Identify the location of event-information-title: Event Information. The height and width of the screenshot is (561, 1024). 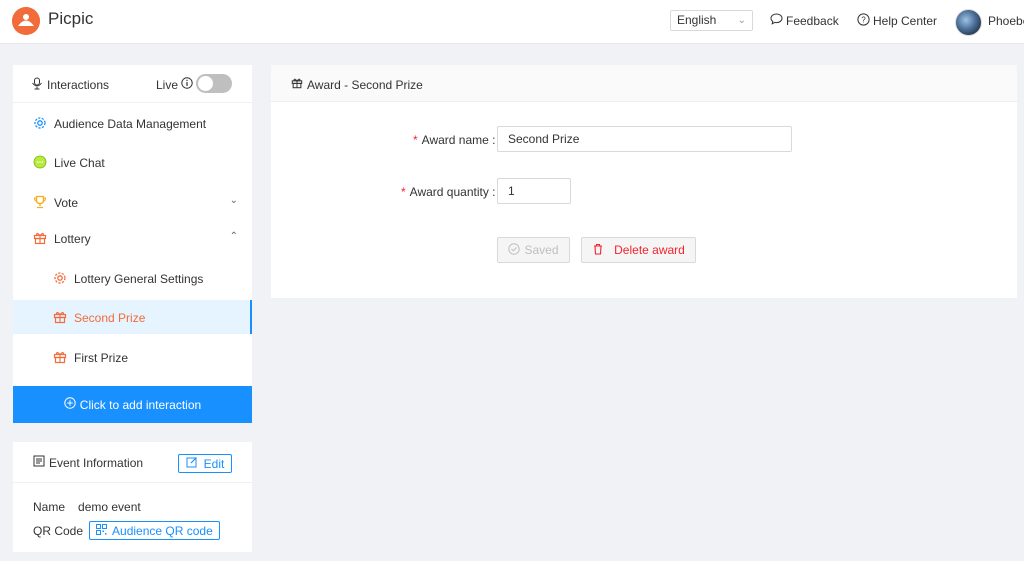
(88, 462).